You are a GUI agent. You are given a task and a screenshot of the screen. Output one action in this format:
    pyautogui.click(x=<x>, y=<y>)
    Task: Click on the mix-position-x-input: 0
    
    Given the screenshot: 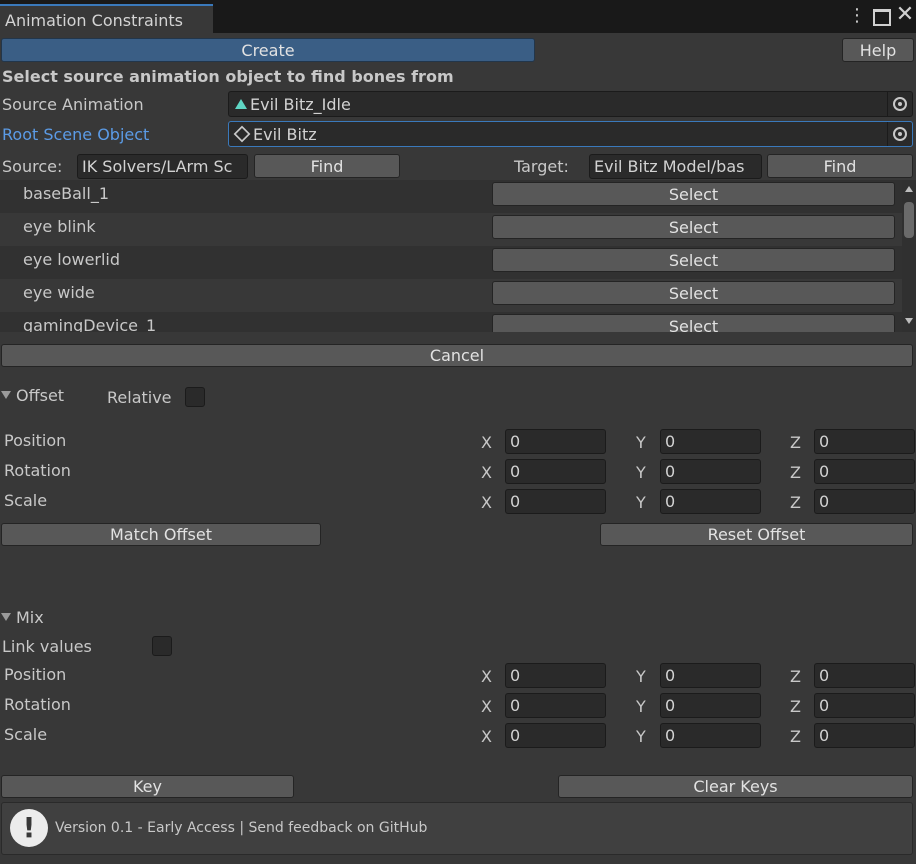 What is the action you would take?
    pyautogui.click(x=555, y=675)
    